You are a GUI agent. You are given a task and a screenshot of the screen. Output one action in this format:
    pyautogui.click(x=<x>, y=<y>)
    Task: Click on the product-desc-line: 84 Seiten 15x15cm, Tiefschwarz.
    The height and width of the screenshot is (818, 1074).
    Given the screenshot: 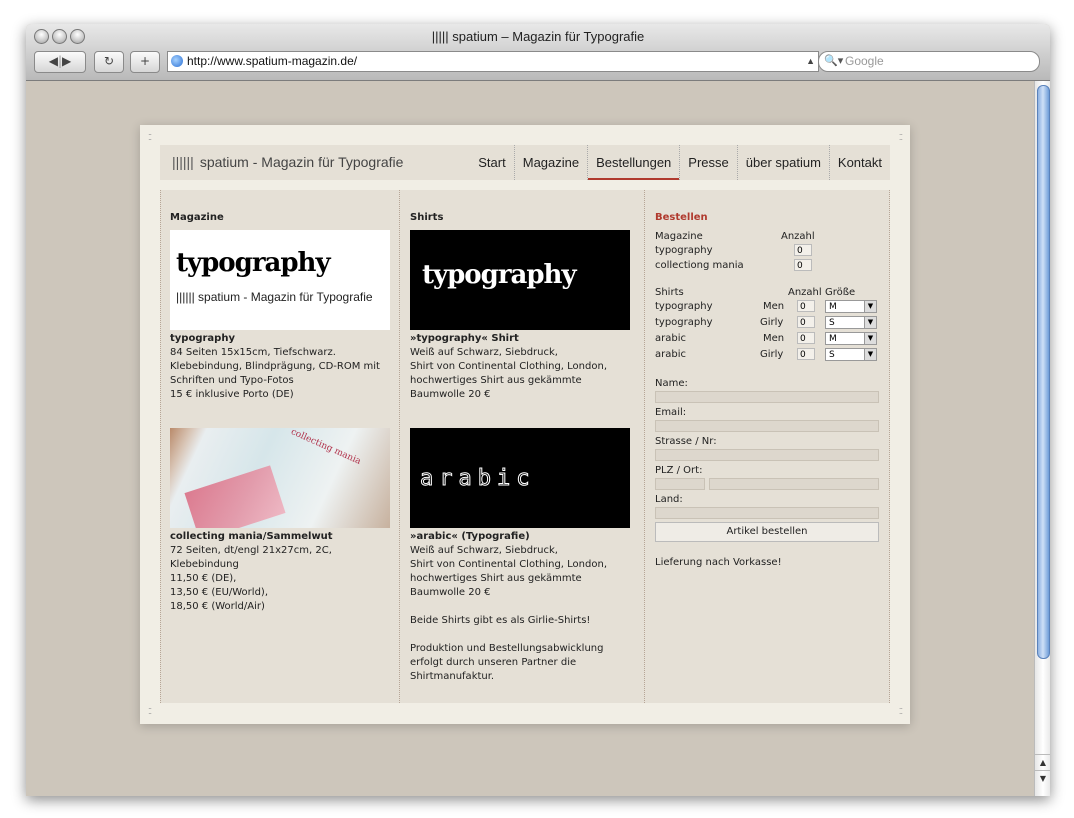 What is the action you would take?
    pyautogui.click(x=253, y=352)
    